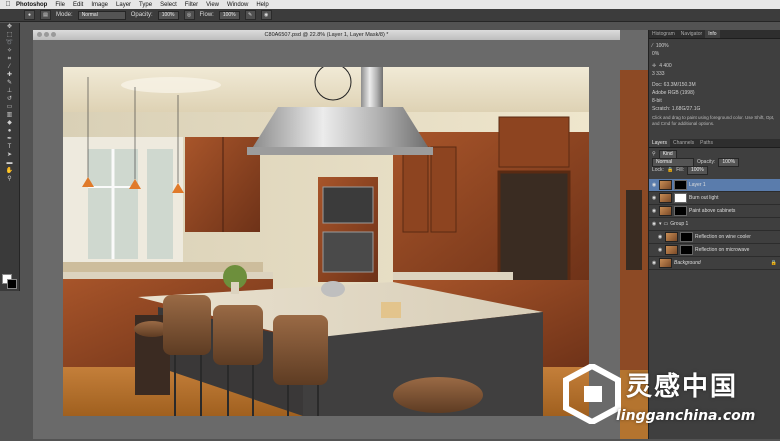  Describe the element at coordinates (229, 15) in the screenshot. I see `flow-field: 100%` at that location.